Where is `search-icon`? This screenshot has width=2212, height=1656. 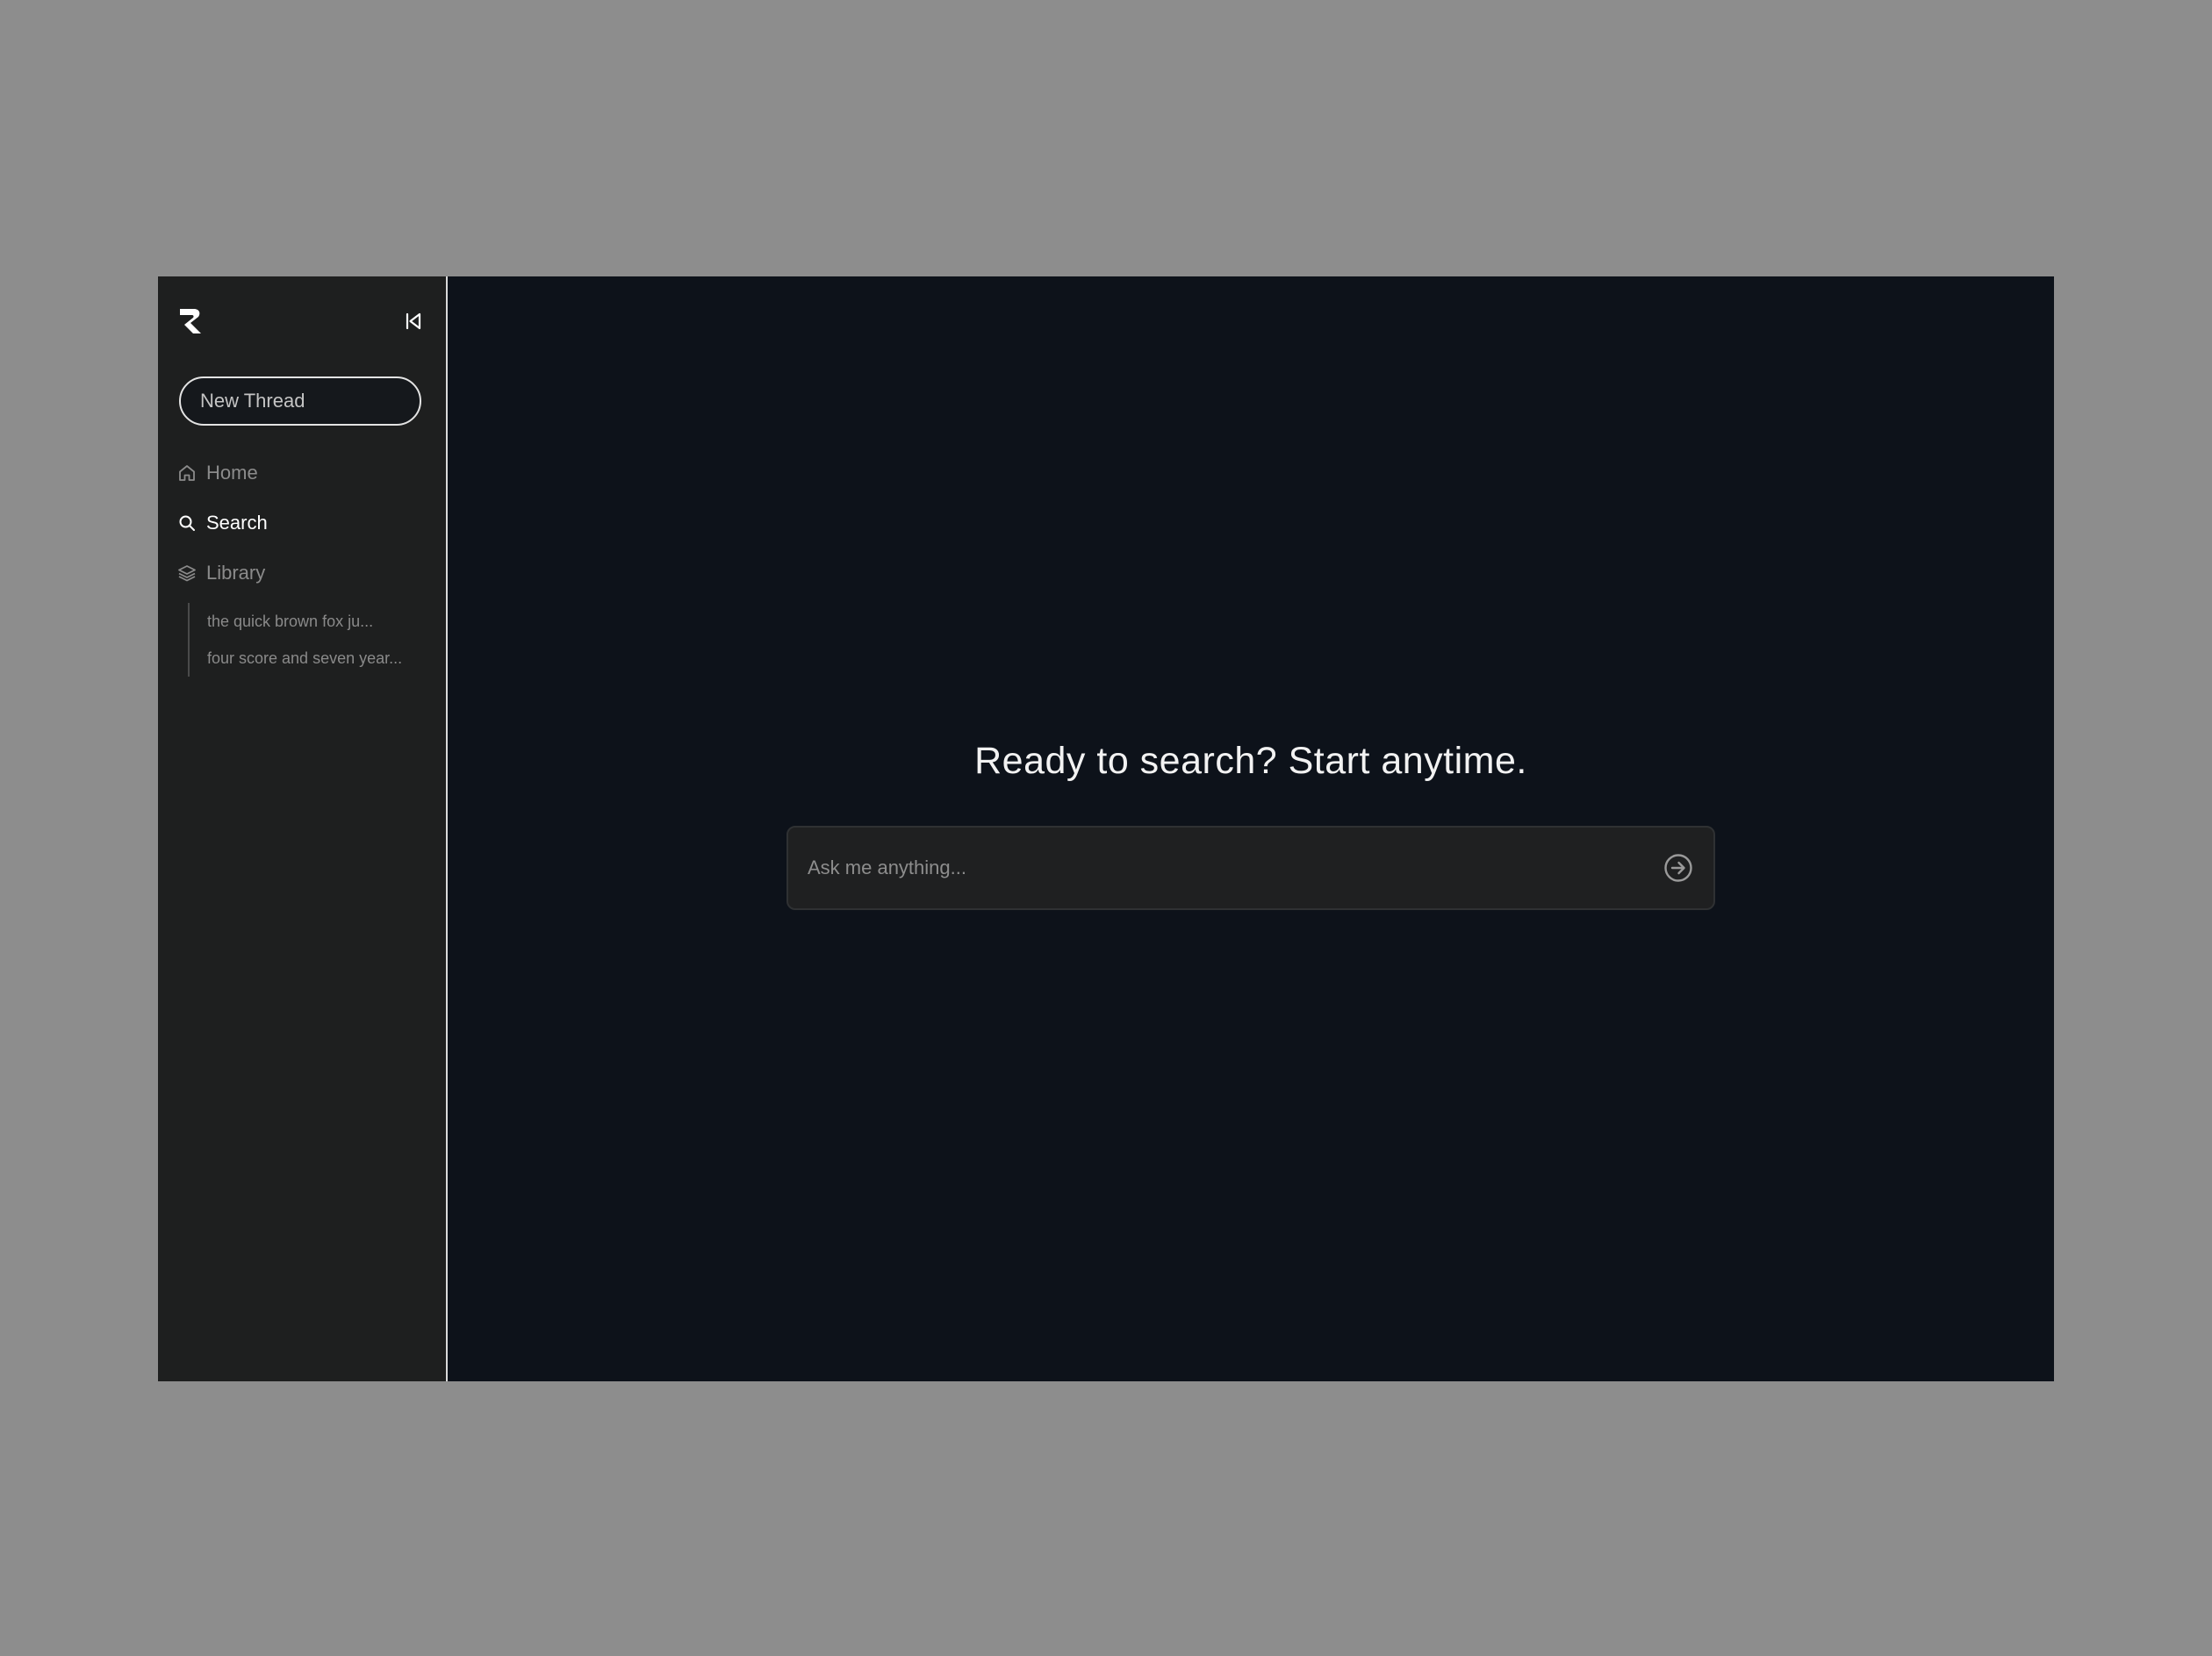 search-icon is located at coordinates (187, 523).